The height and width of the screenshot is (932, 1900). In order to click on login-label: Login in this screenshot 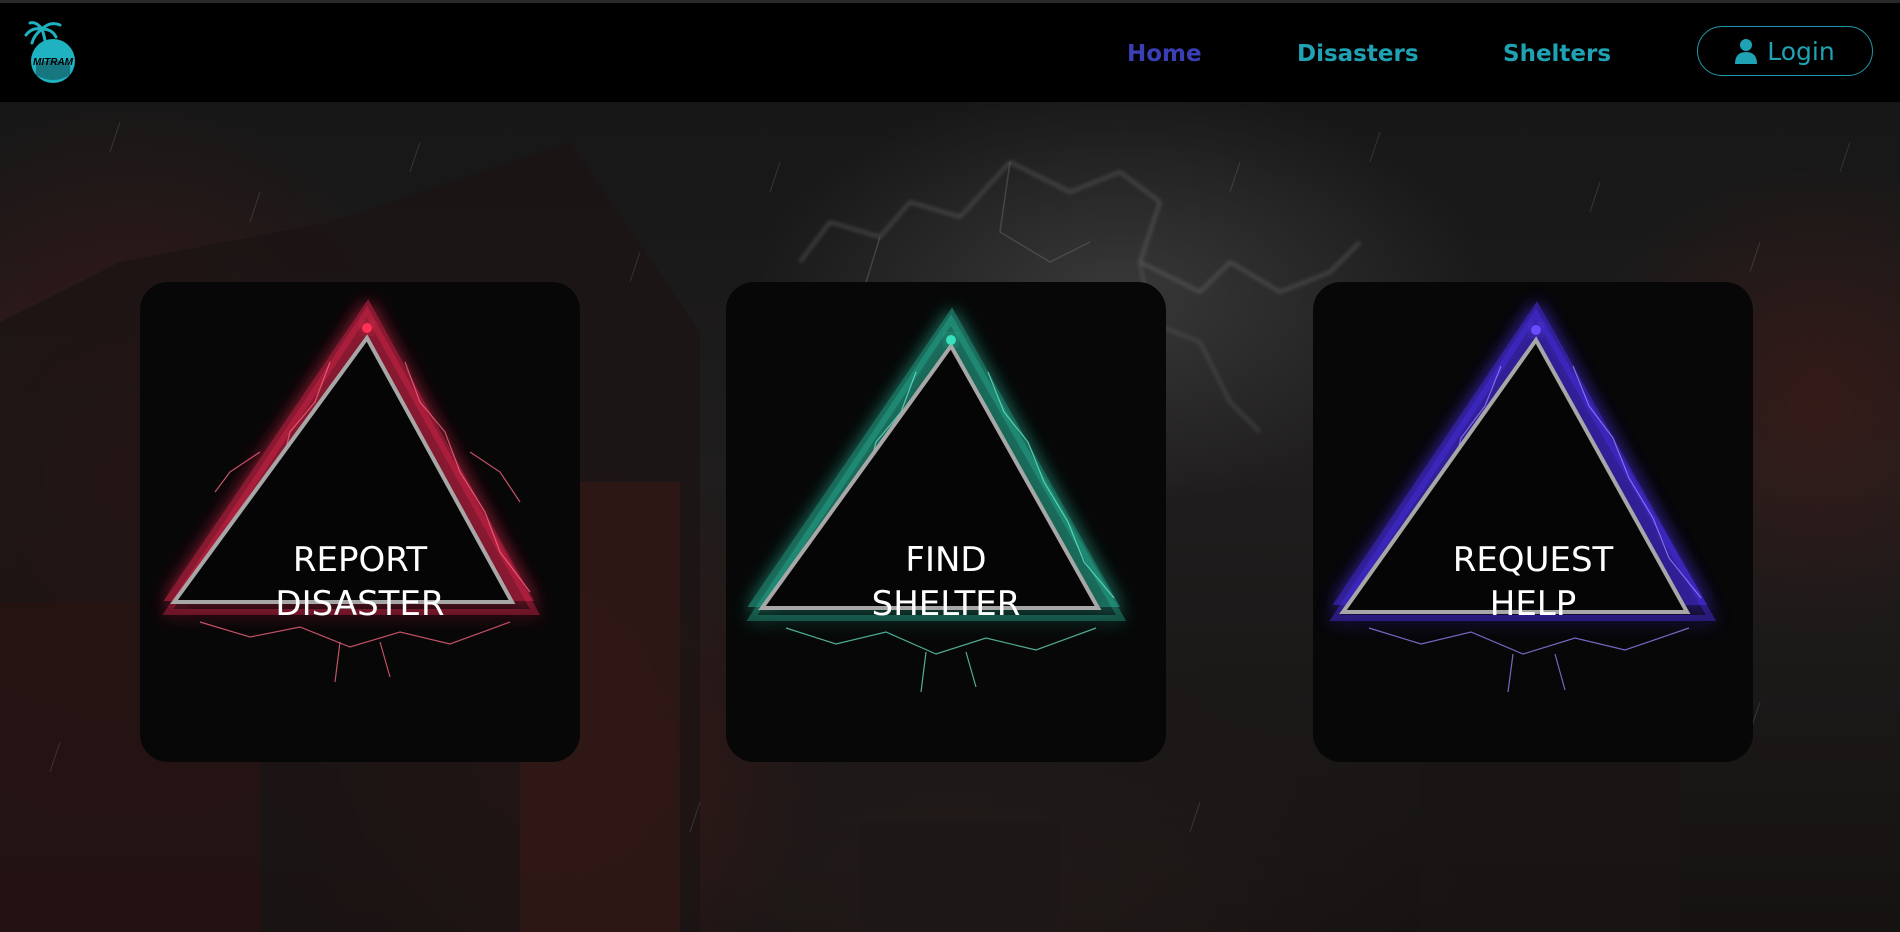, I will do `click(1801, 51)`.